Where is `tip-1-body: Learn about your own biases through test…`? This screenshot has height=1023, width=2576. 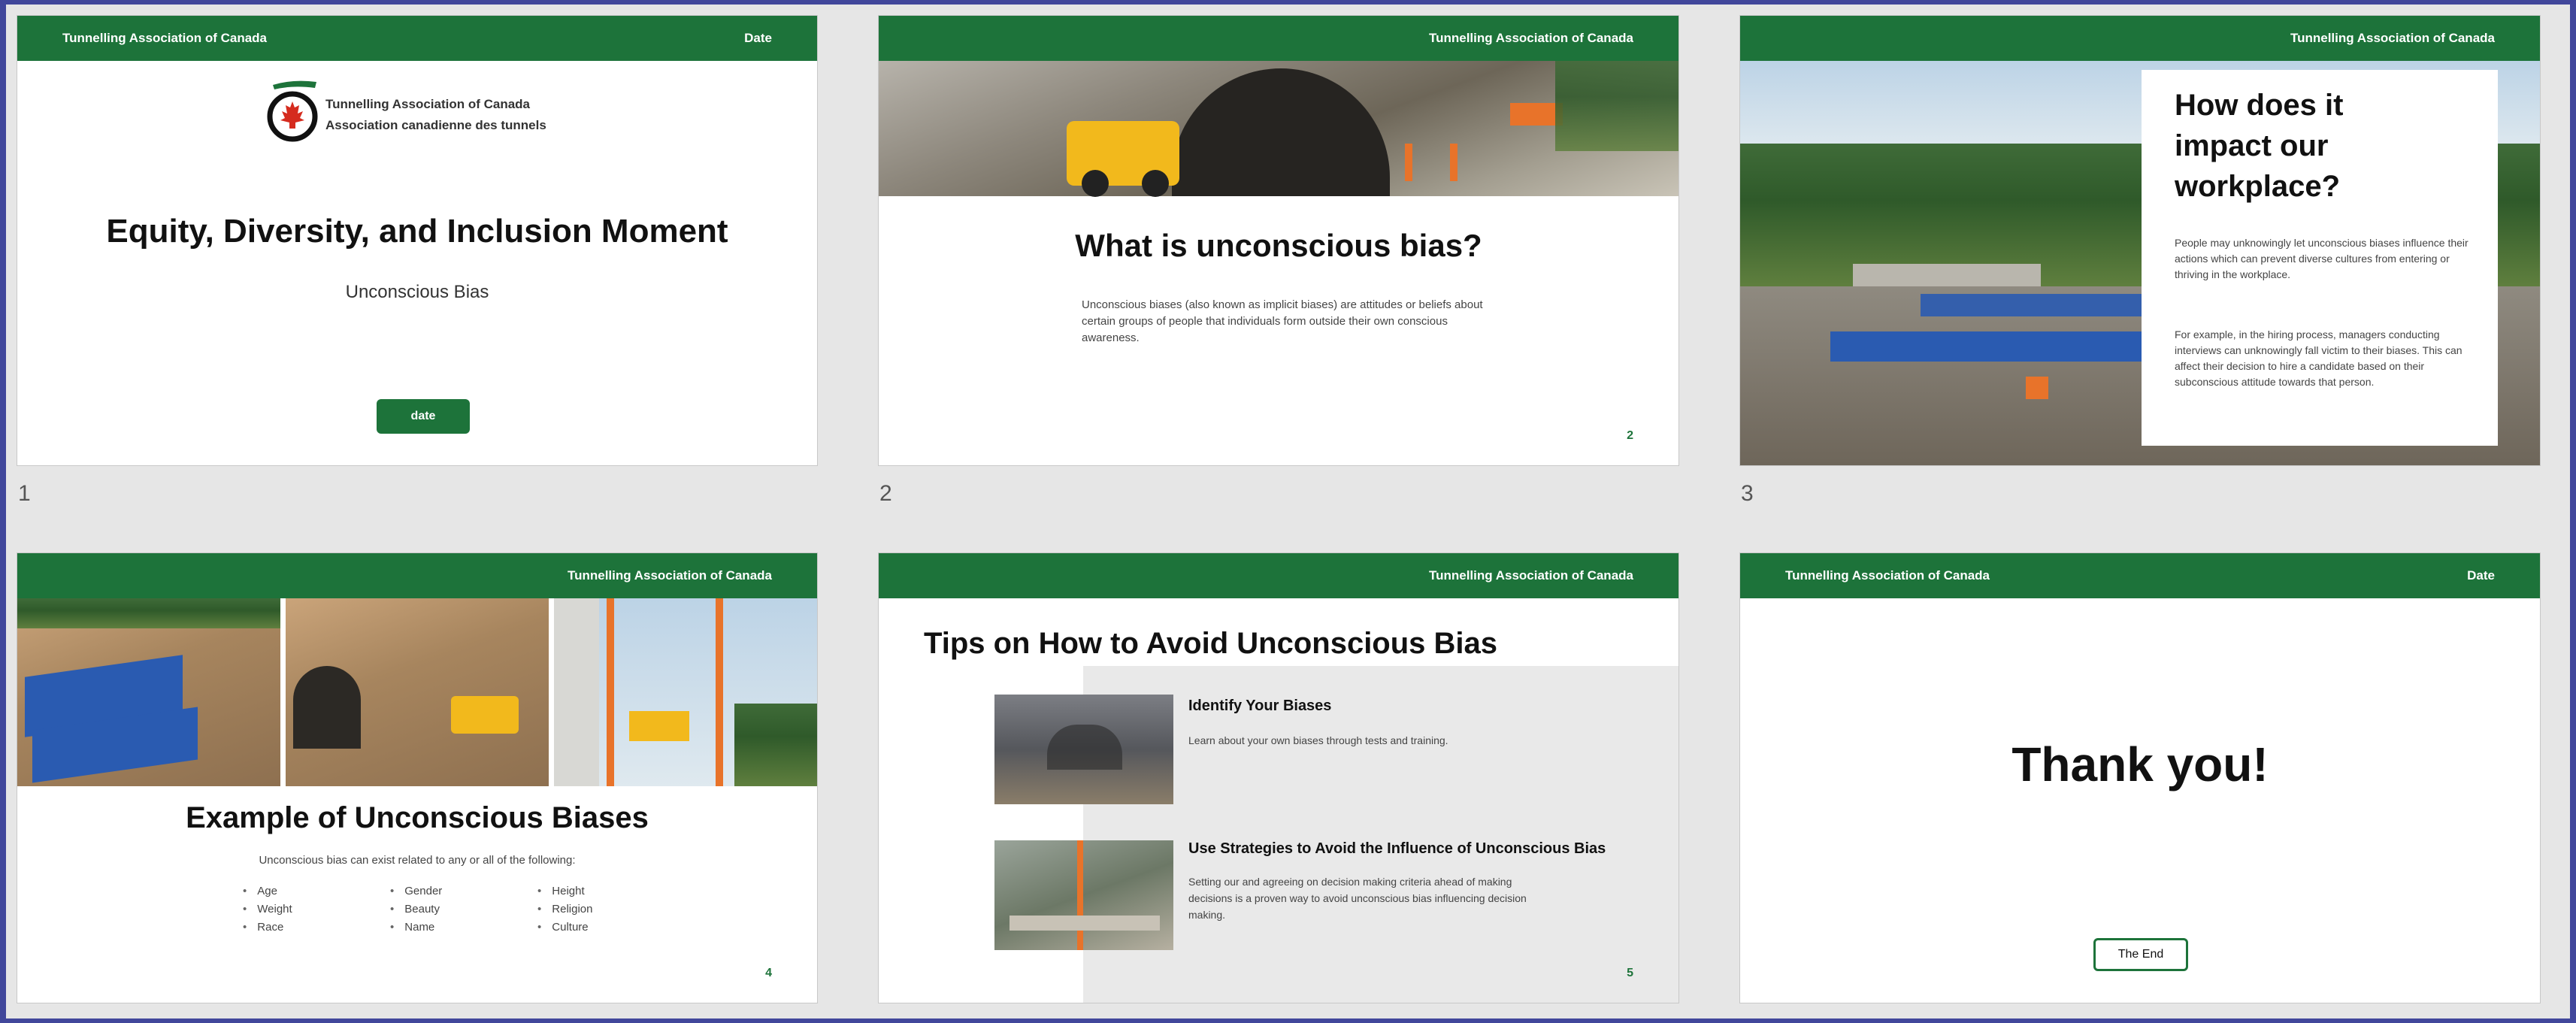 tip-1-body: Learn about your own biases through test… is located at coordinates (1318, 740).